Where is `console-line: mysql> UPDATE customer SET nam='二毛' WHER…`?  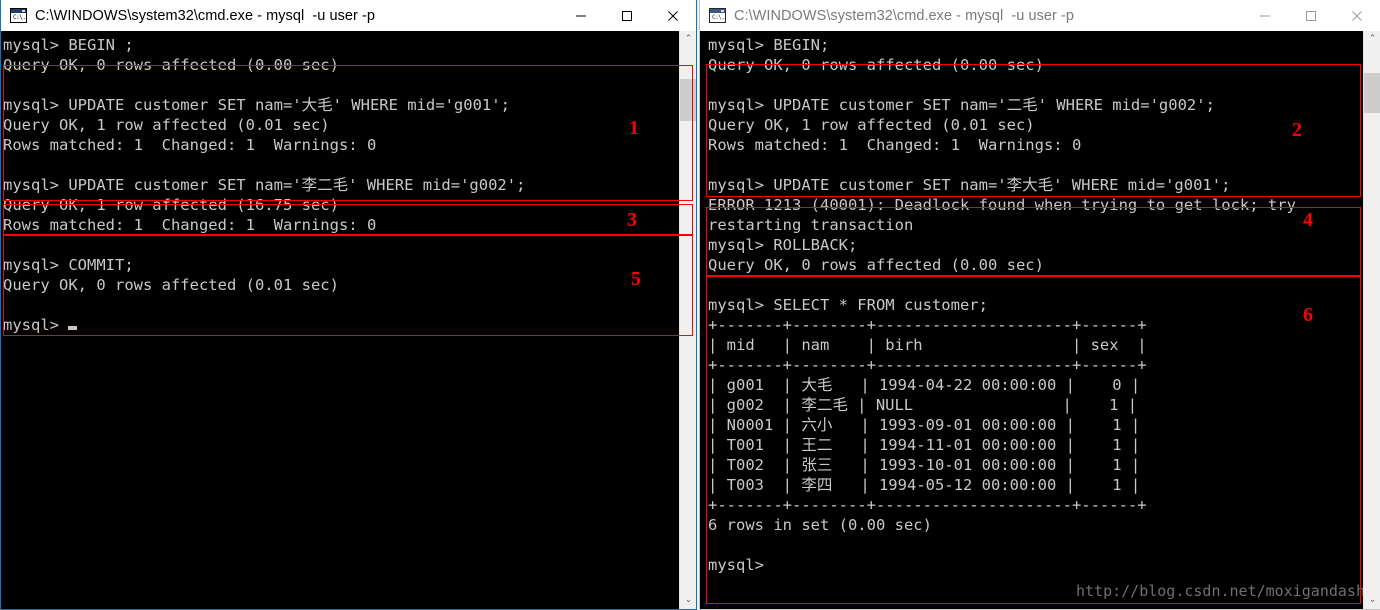 console-line: mysql> UPDATE customer SET nam='二毛' WHER… is located at coordinates (961, 105).